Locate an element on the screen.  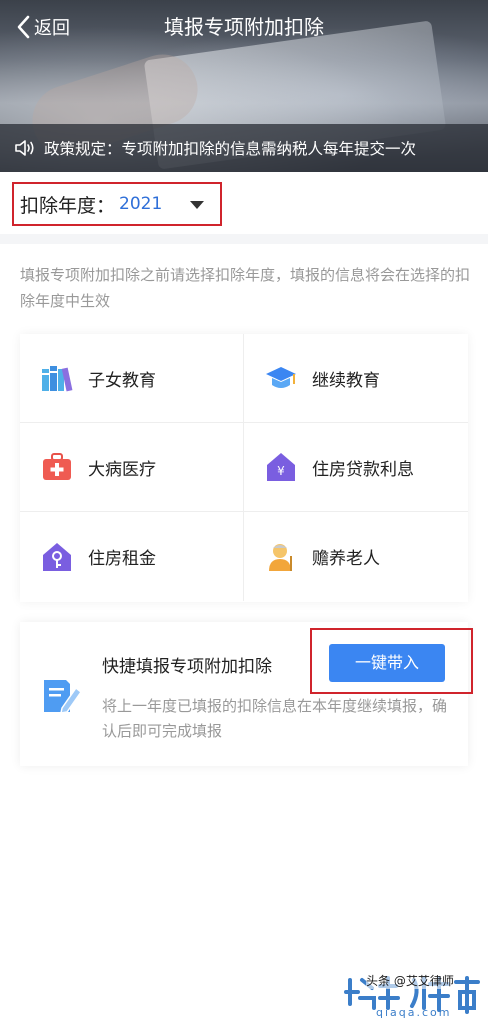
year-value: 2021 is located at coordinates (141, 204).